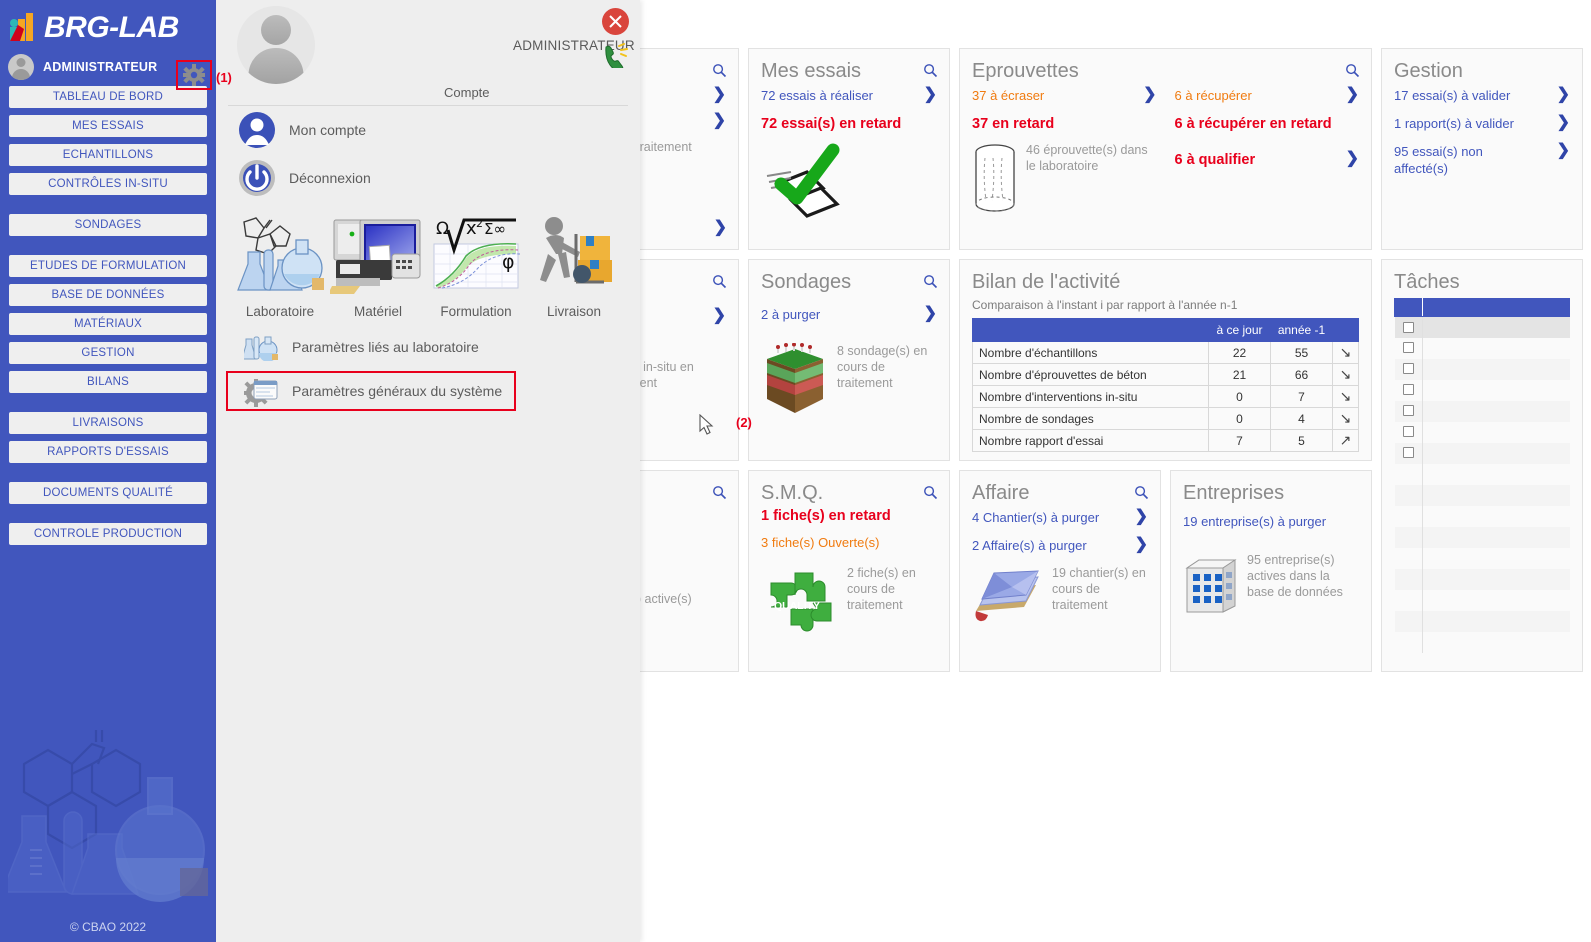 The width and height of the screenshot is (1591, 942). I want to click on sidebar-item-sondages: SONDAGES, so click(108, 225).